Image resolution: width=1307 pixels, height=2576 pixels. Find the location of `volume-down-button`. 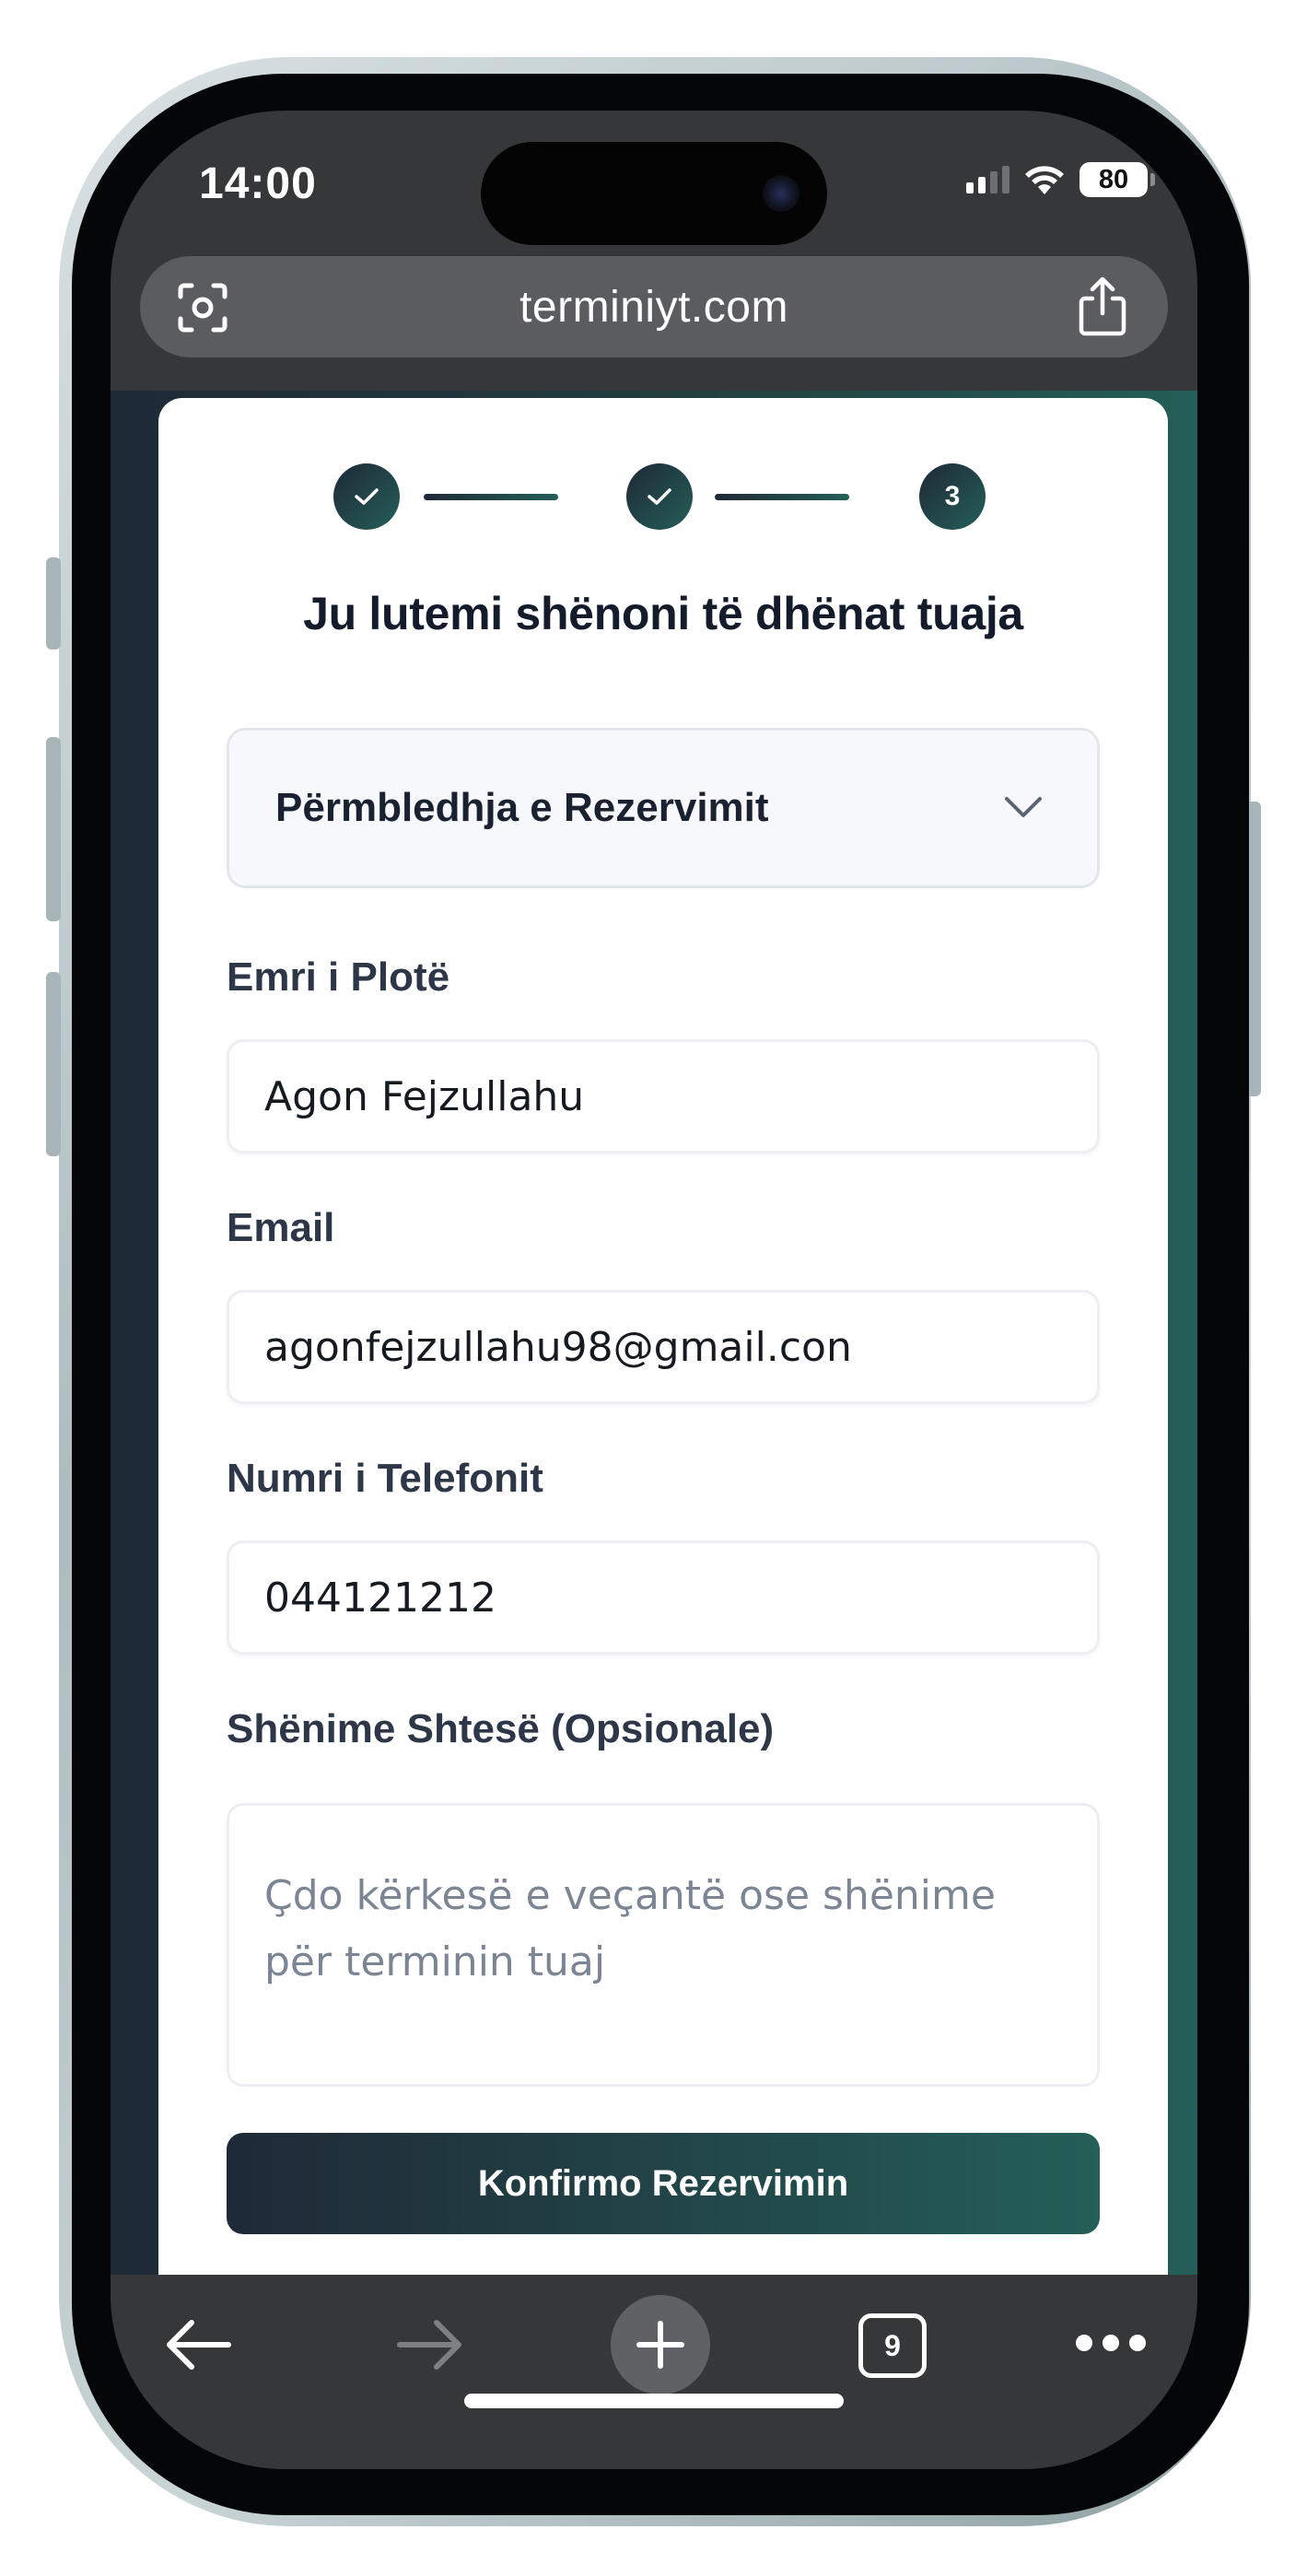

volume-down-button is located at coordinates (54, 1064).